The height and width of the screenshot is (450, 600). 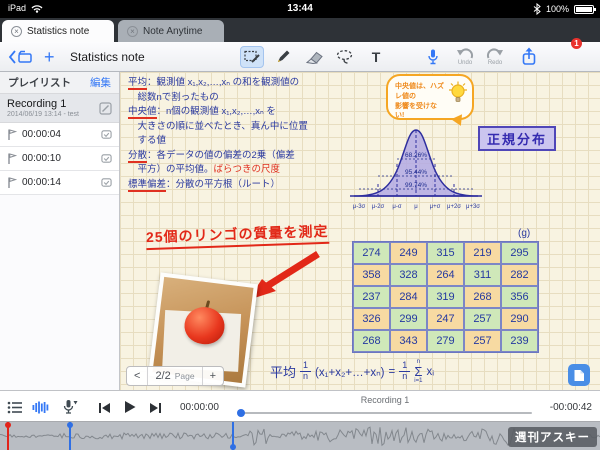 I want to click on axis-label: μ+2σ, so click(x=454, y=207).